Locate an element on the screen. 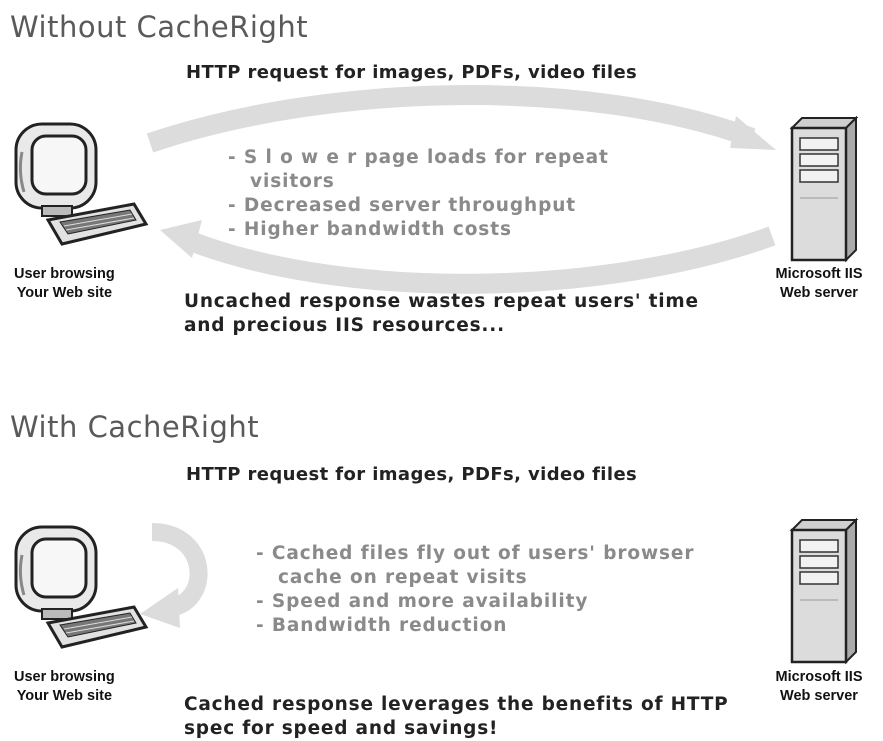 Image resolution: width=883 pixels, height=741 pixels. server-label-line: Microsoft IIS is located at coordinates (819, 677).